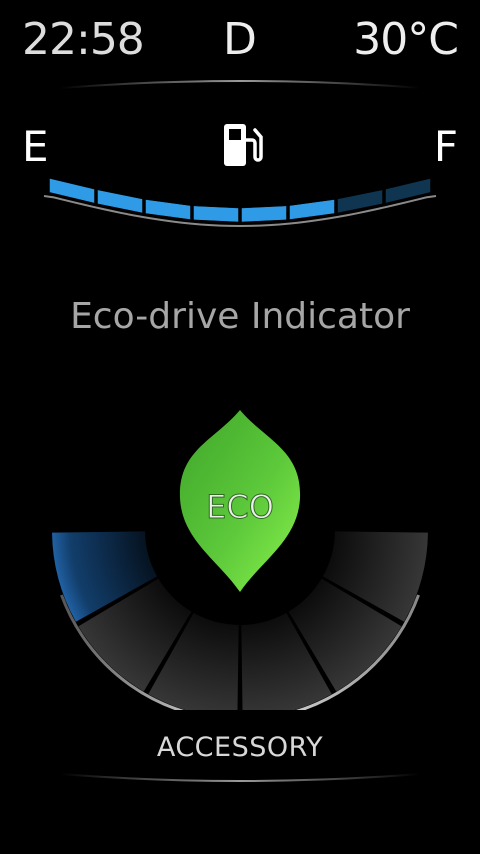 This screenshot has width=480, height=854. I want to click on fuel-level-bar, so click(240, 203).